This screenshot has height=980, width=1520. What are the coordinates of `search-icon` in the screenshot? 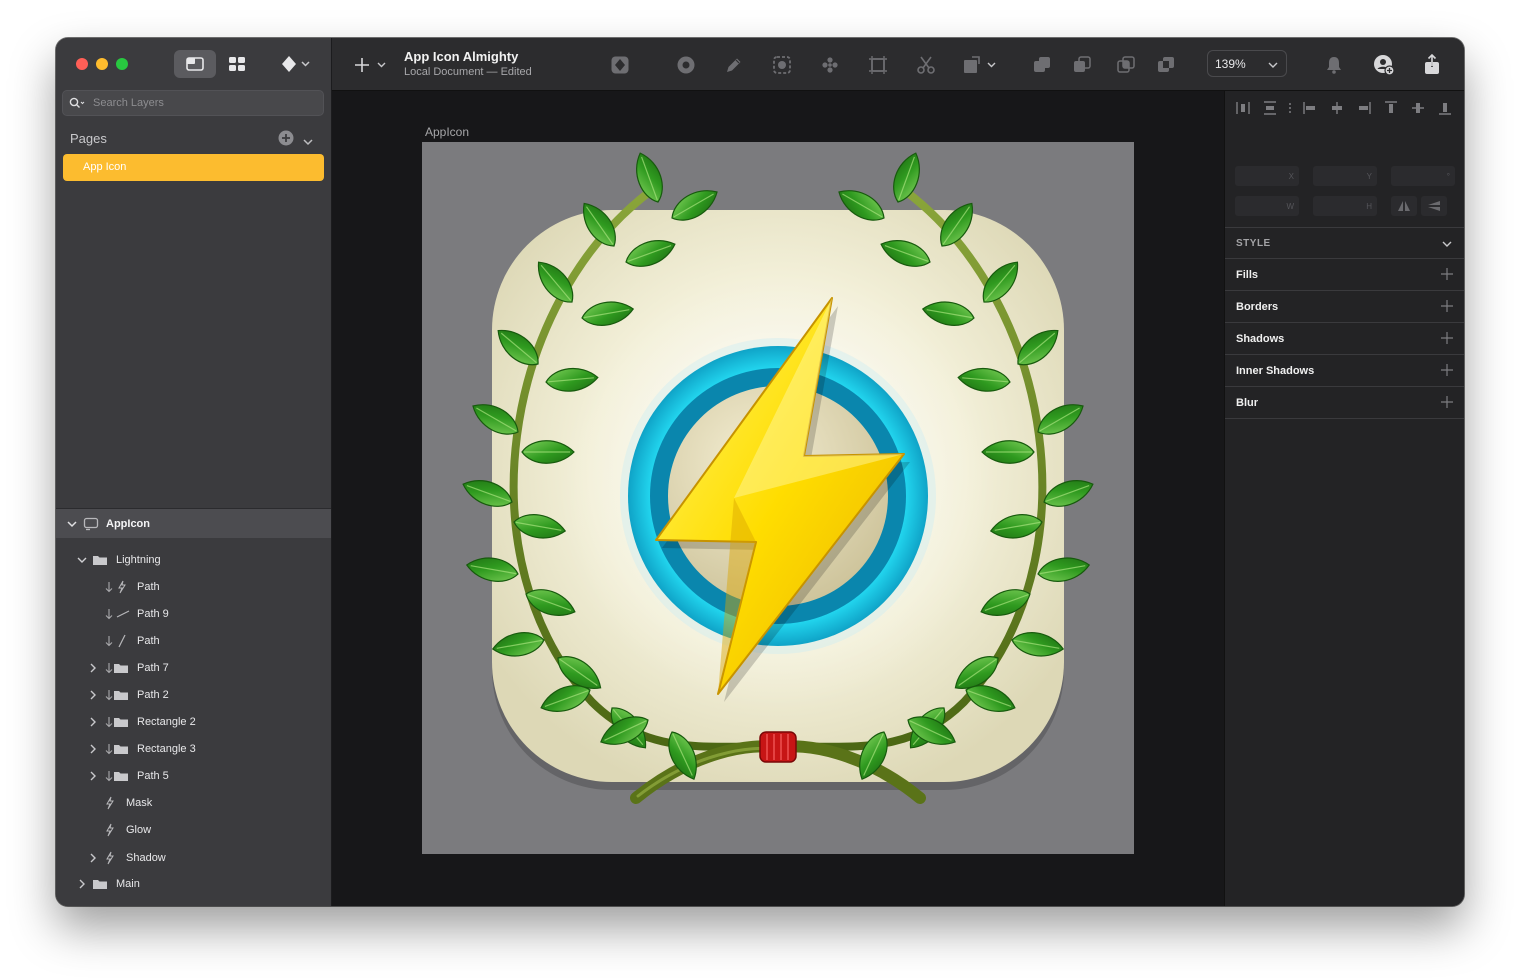 It's located at (77, 102).